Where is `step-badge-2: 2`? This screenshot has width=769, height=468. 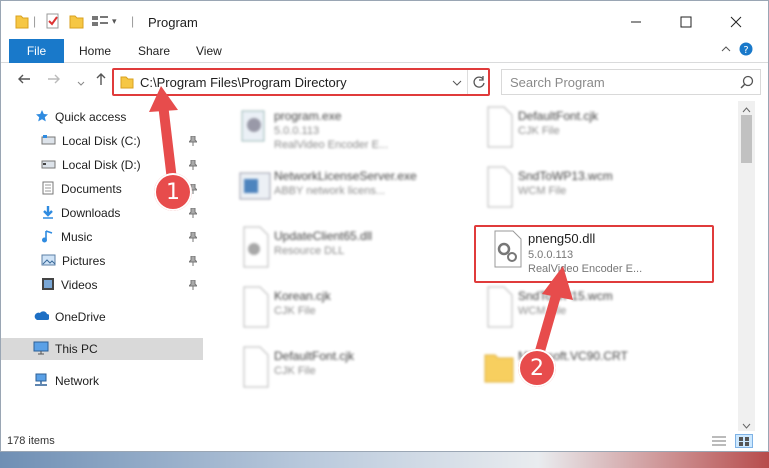
step-badge-2: 2 is located at coordinates (537, 368).